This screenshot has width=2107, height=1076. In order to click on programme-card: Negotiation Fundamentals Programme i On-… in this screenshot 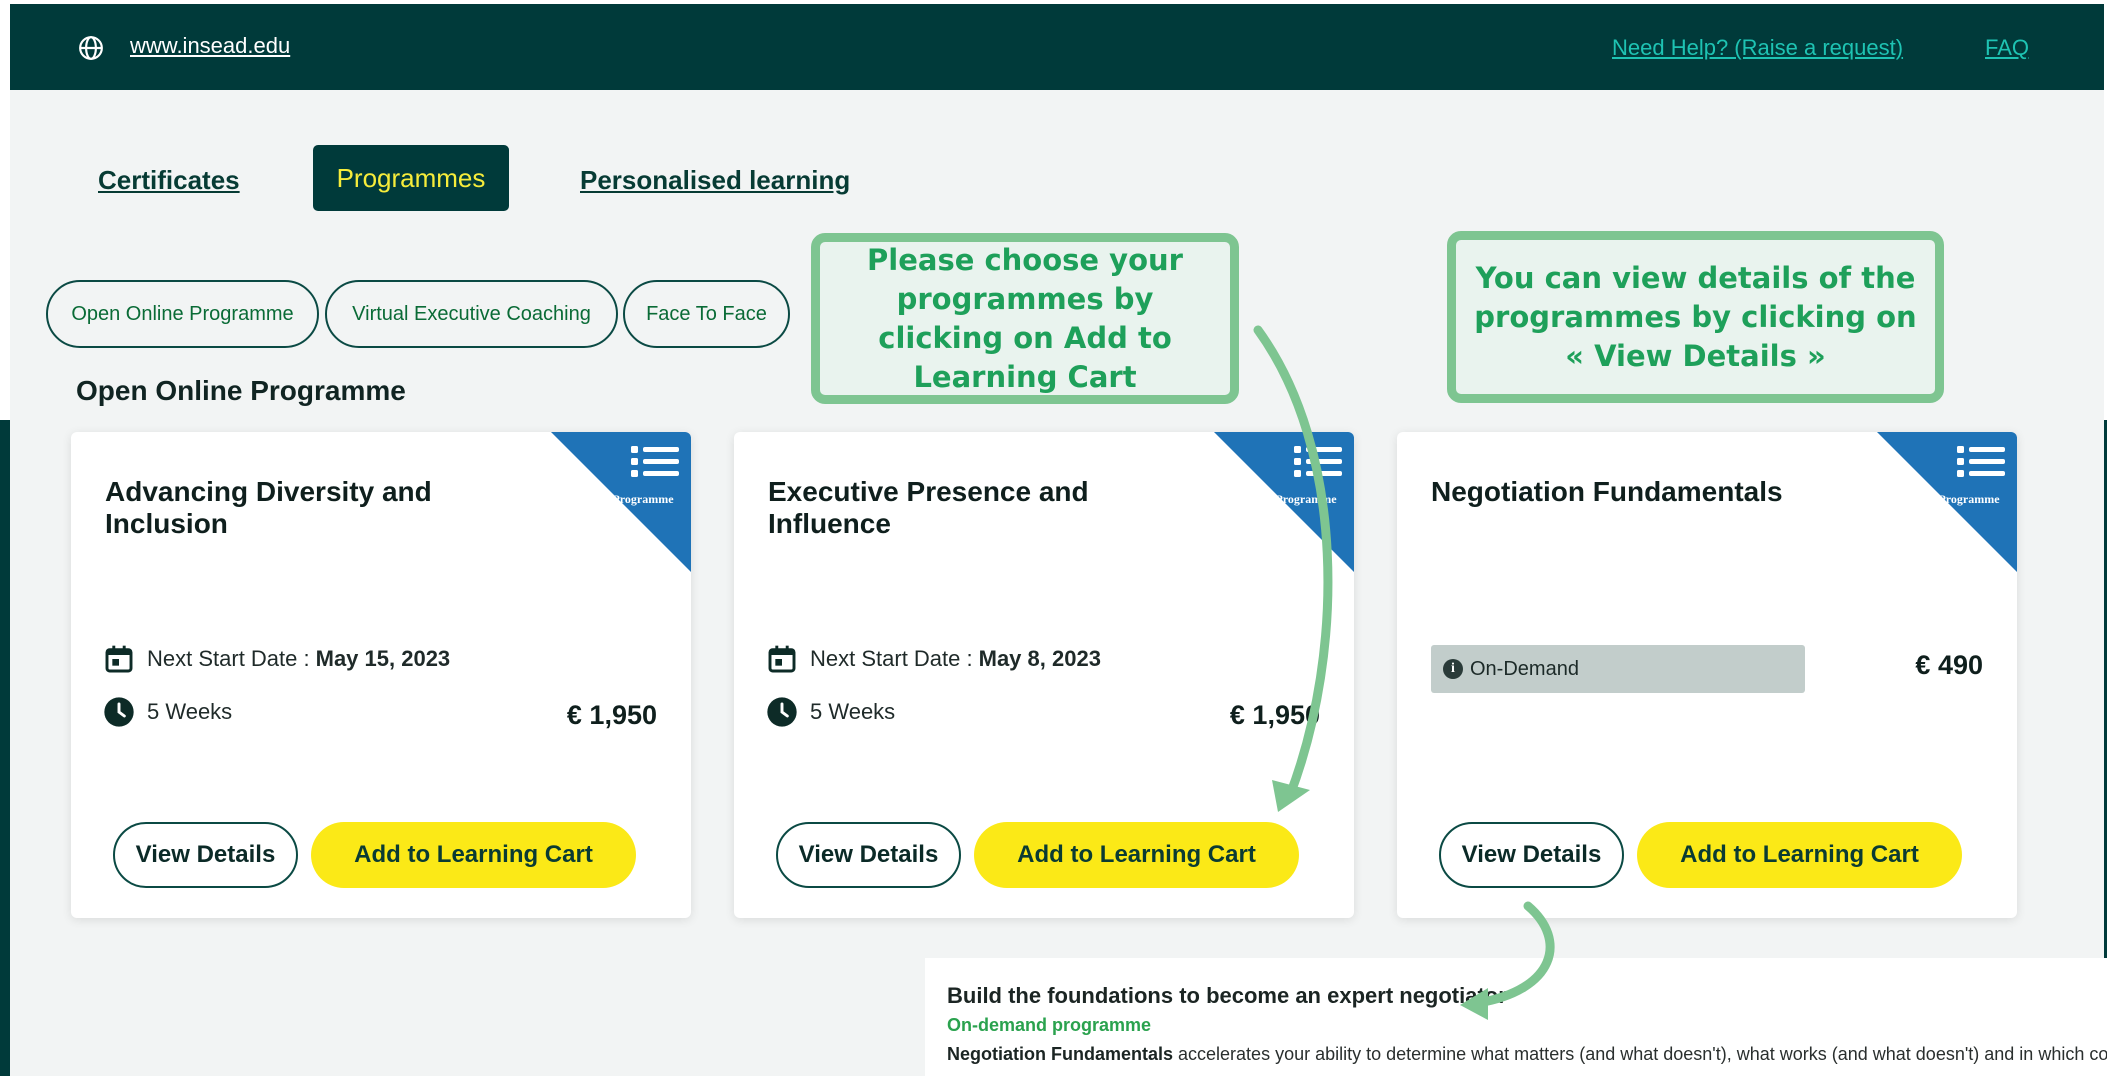, I will do `click(1707, 675)`.